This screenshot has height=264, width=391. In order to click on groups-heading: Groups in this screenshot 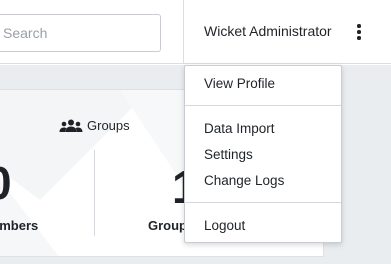, I will do `click(94, 125)`.